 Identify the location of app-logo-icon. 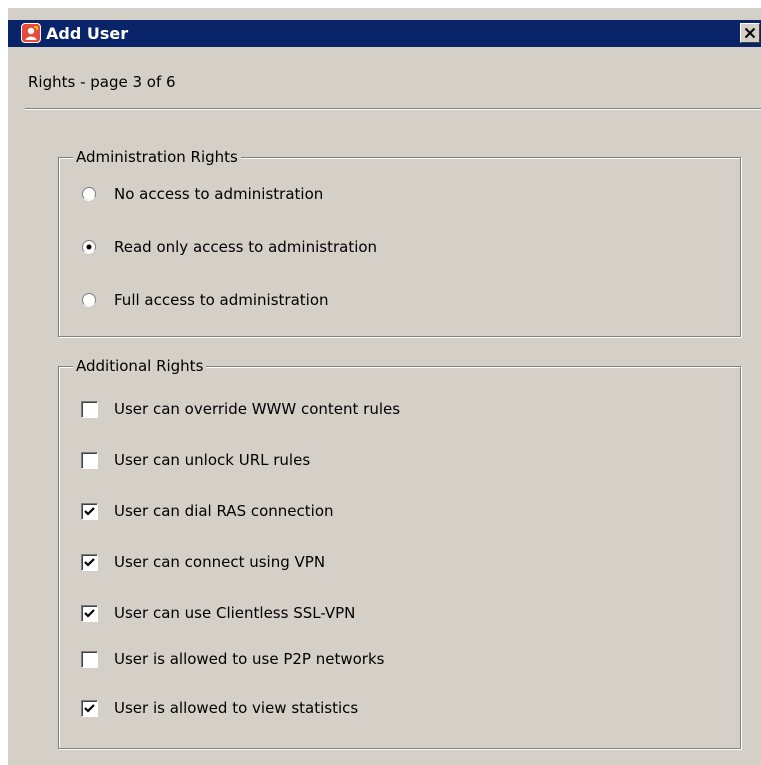
(31, 33).